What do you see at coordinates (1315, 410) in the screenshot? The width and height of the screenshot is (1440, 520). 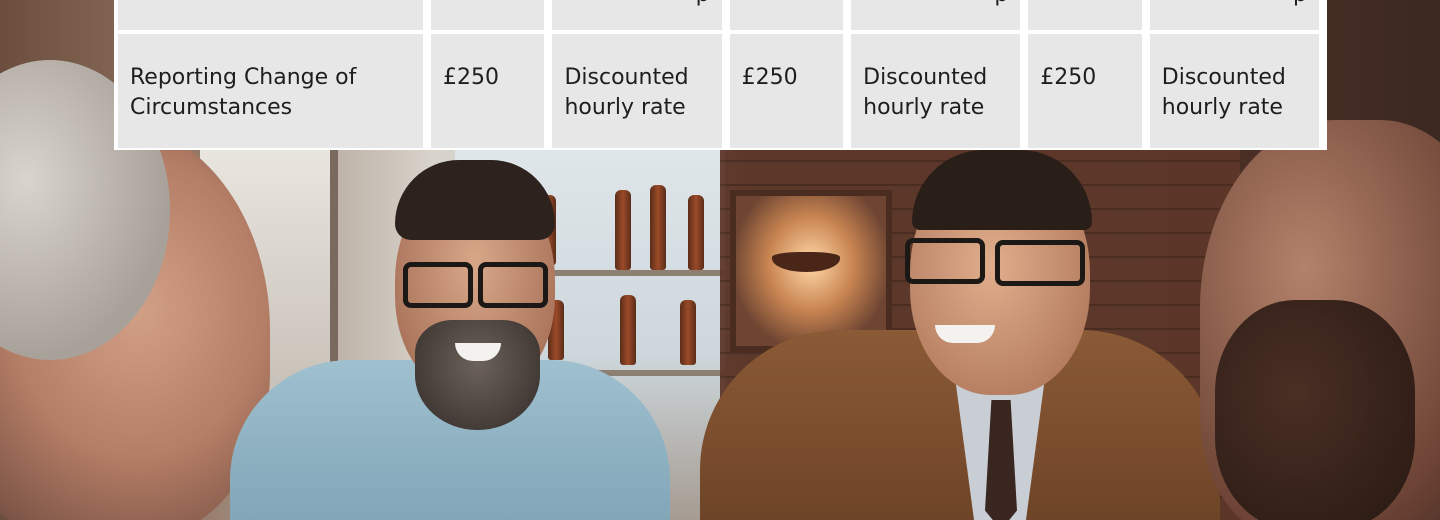 I see `person-far-right-beard` at bounding box center [1315, 410].